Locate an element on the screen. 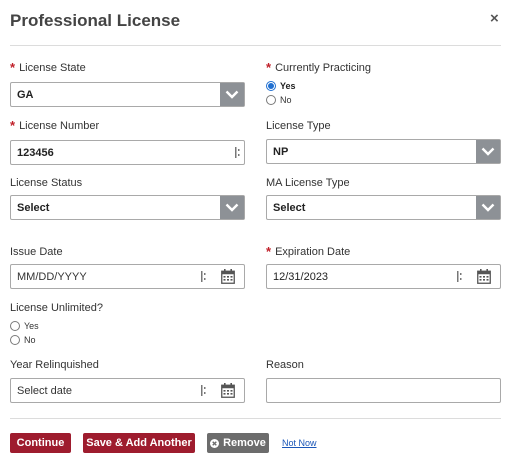 The height and width of the screenshot is (473, 512). unlimited-no-option: No is located at coordinates (23, 340).